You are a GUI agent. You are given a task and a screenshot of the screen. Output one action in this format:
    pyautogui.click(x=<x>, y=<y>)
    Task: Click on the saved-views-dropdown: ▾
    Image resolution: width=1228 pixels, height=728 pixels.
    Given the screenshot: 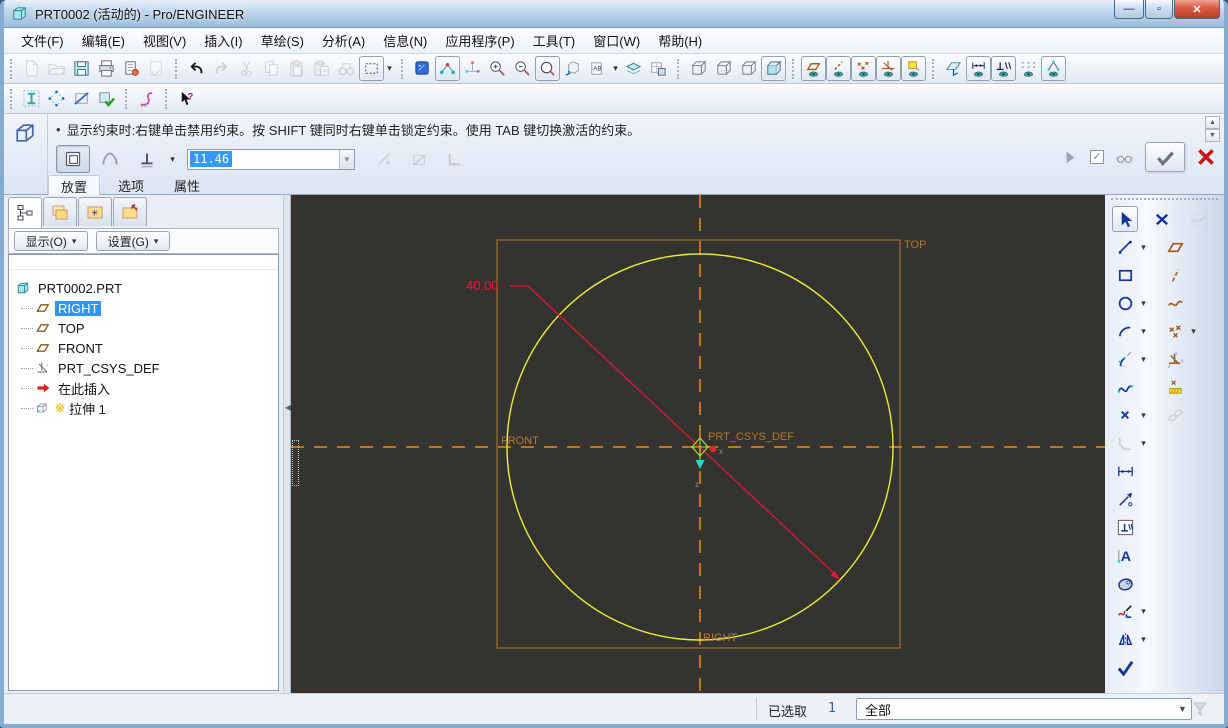 What is the action you would take?
    pyautogui.click(x=615, y=68)
    